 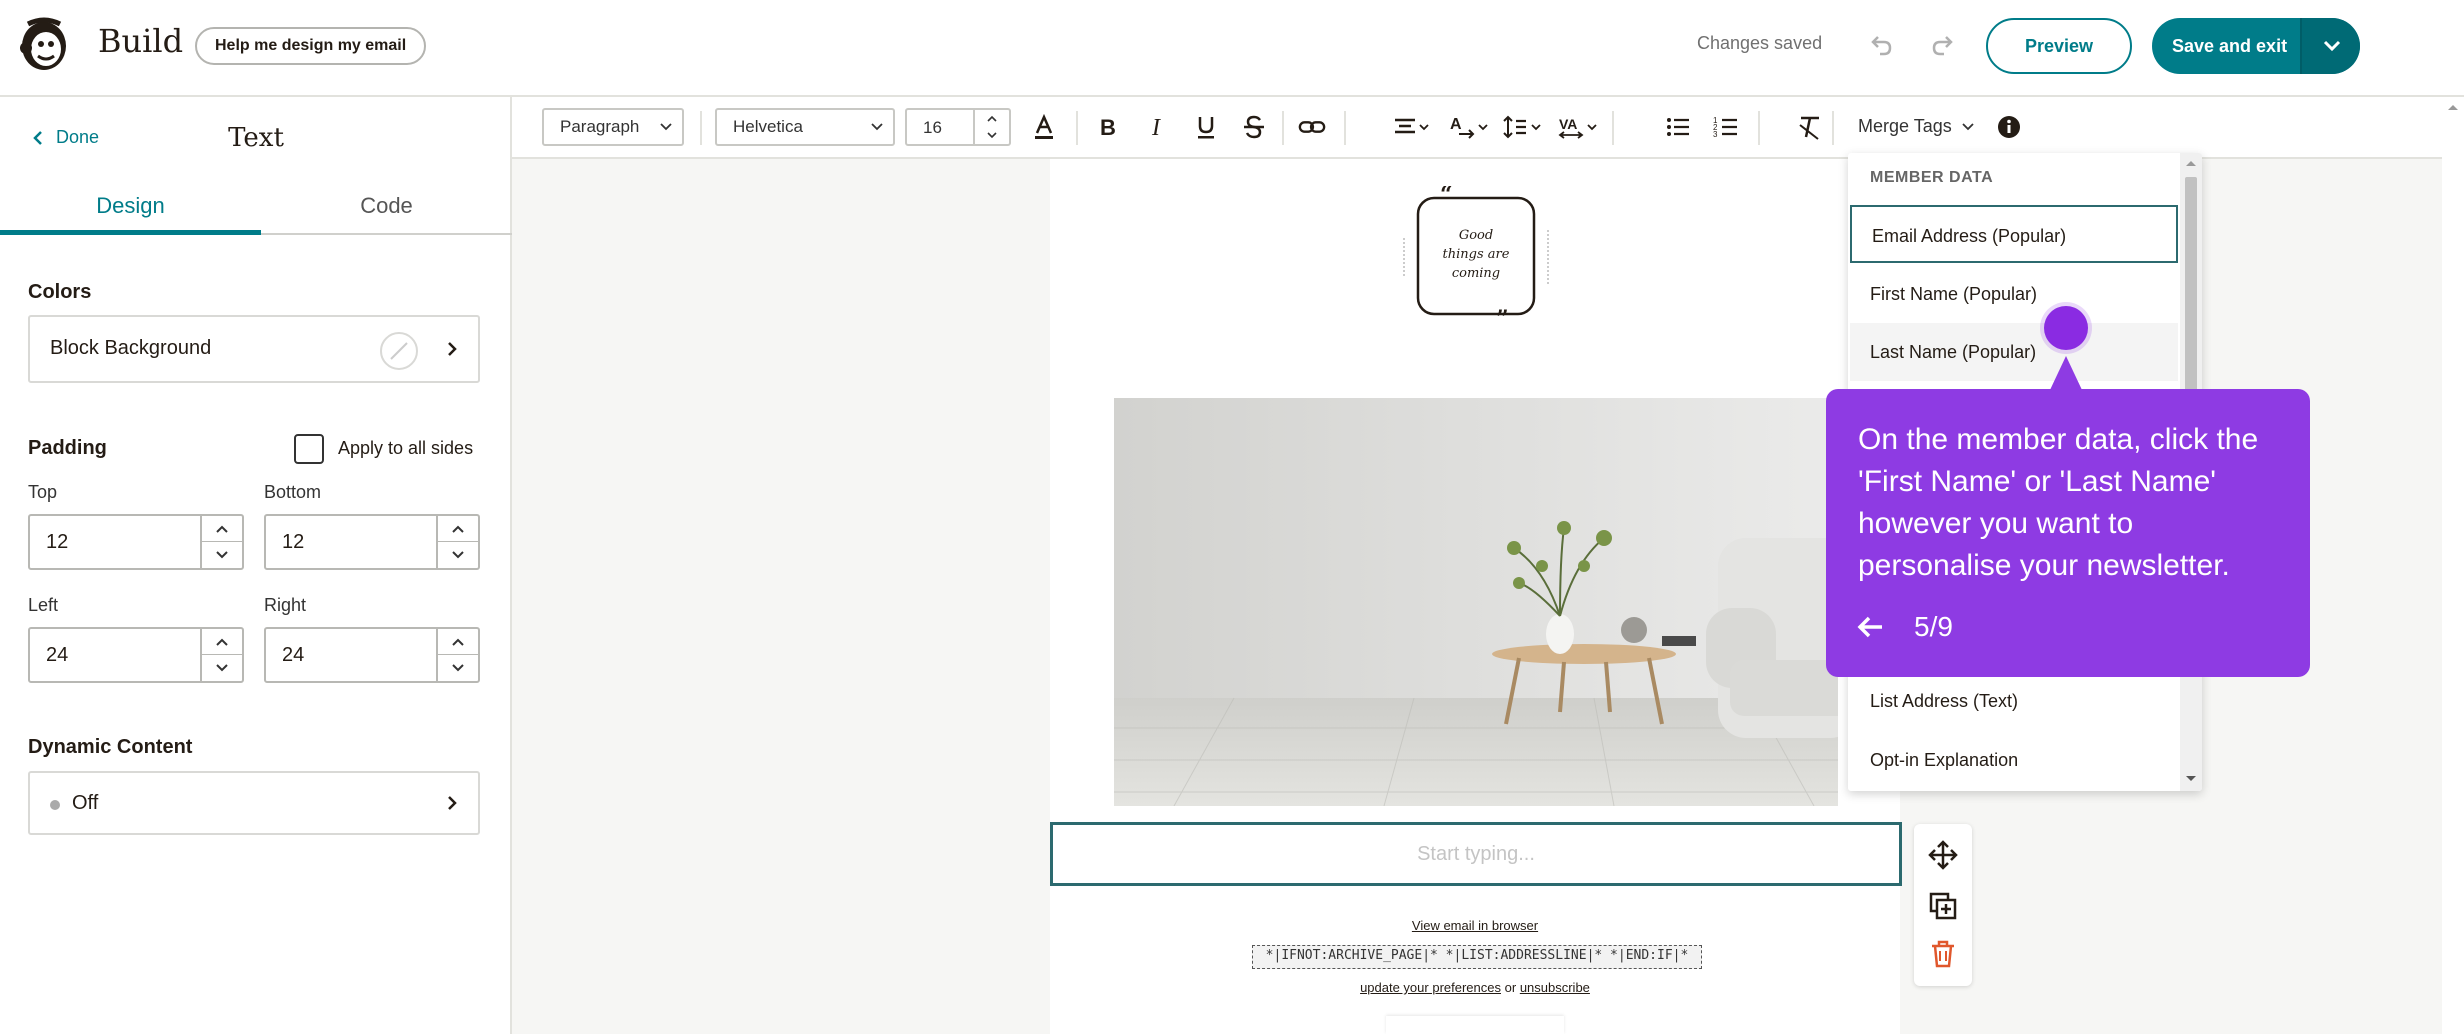 What do you see at coordinates (2014, 352) in the screenshot?
I see `merge-tag-last-name: Last Name (Popular)` at bounding box center [2014, 352].